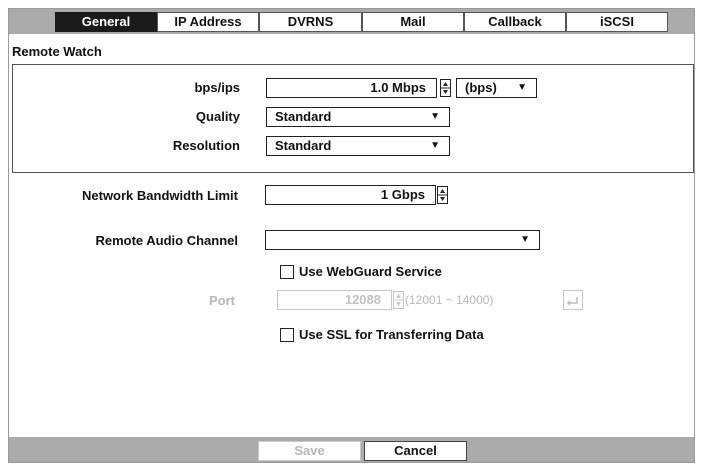 Image resolution: width=701 pixels, height=465 pixels. I want to click on network-bandwidth-value: 1 Gbps, so click(402, 194).